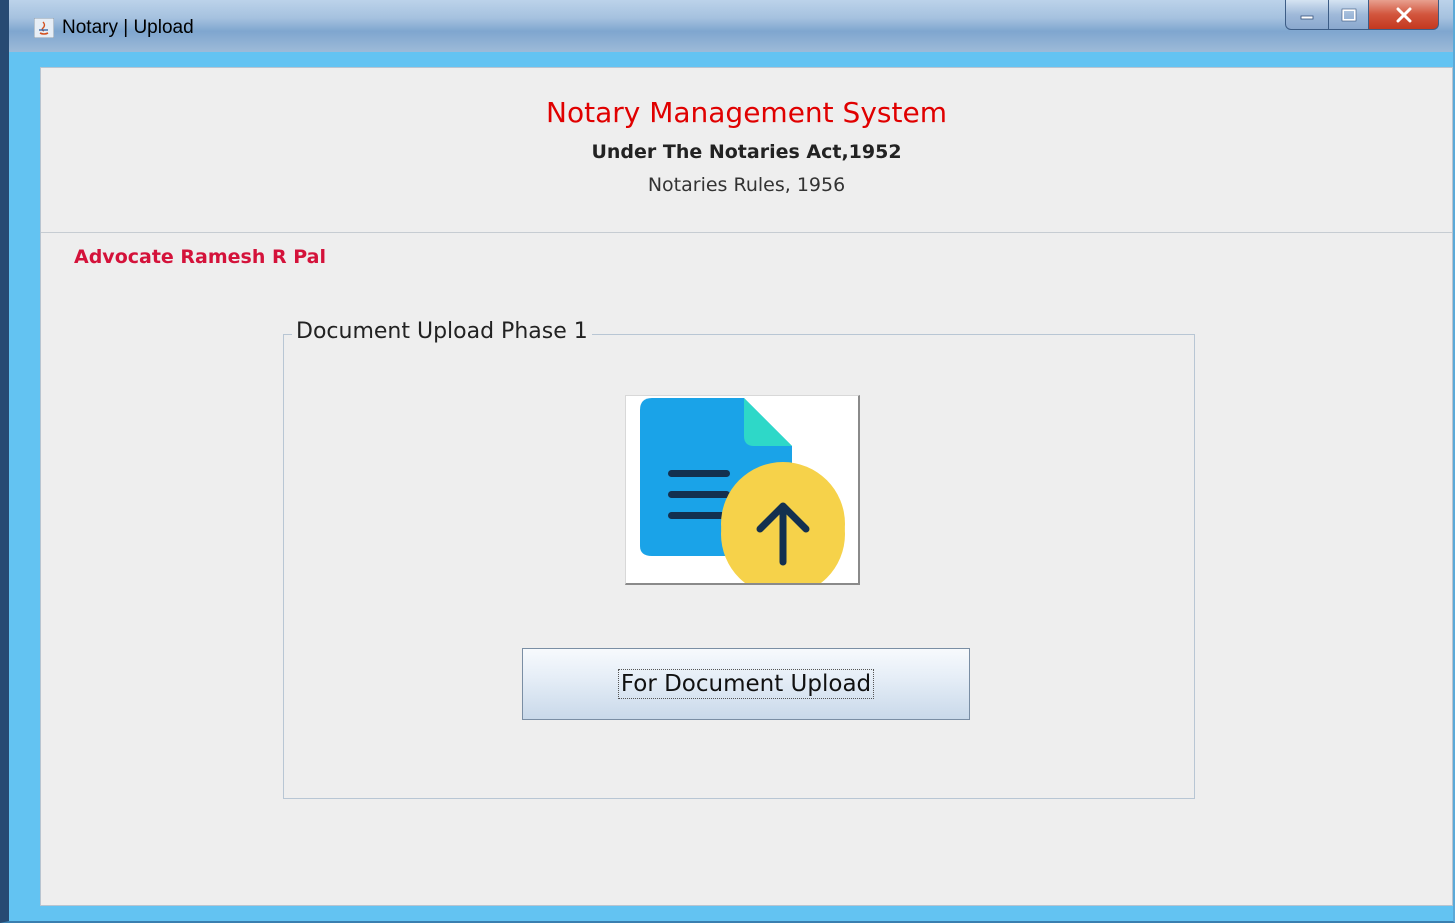 Image resolution: width=1455 pixels, height=923 pixels. What do you see at coordinates (746, 112) in the screenshot?
I see `app-title: Notary Management System` at bounding box center [746, 112].